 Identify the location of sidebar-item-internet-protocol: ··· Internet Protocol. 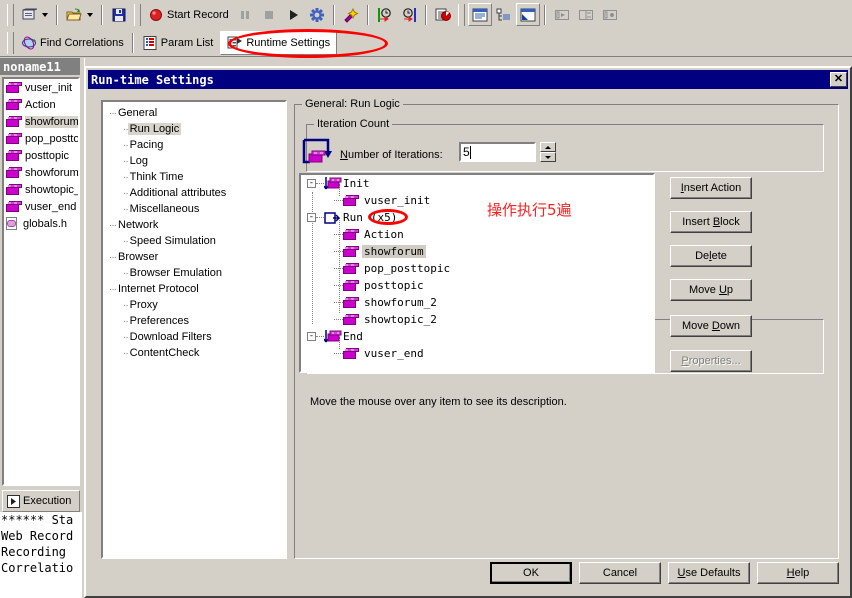
(194, 289).